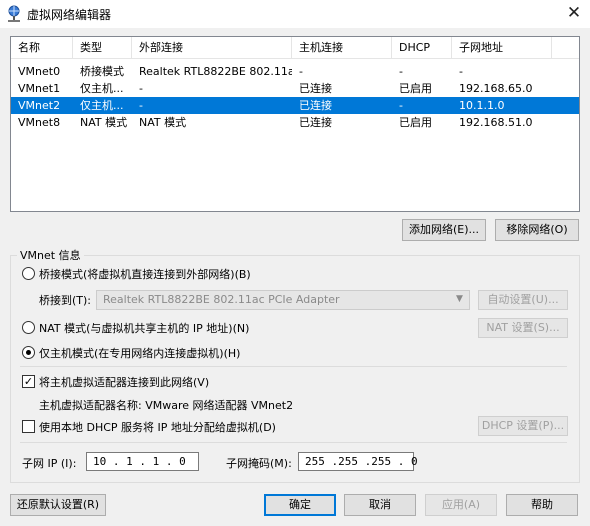  Describe the element at coordinates (496, 88) in the screenshot. I see `cell-subnet: 192.168.65.0` at that location.